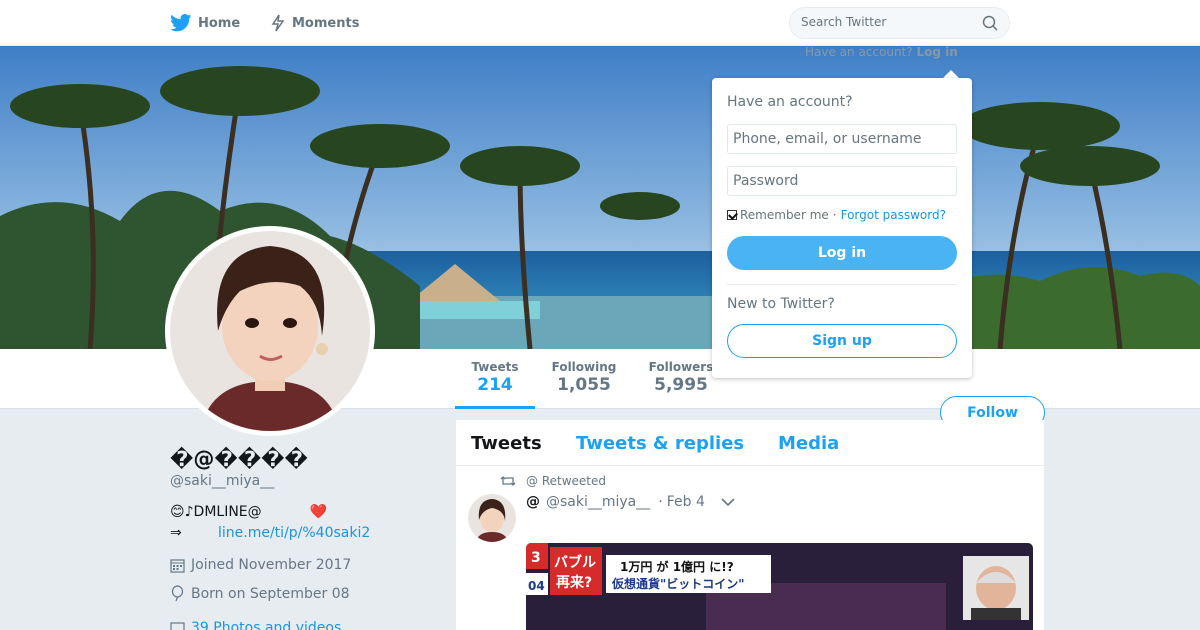 Image resolution: width=1200 pixels, height=630 pixels. I want to click on retweet-icon, so click(508, 481).